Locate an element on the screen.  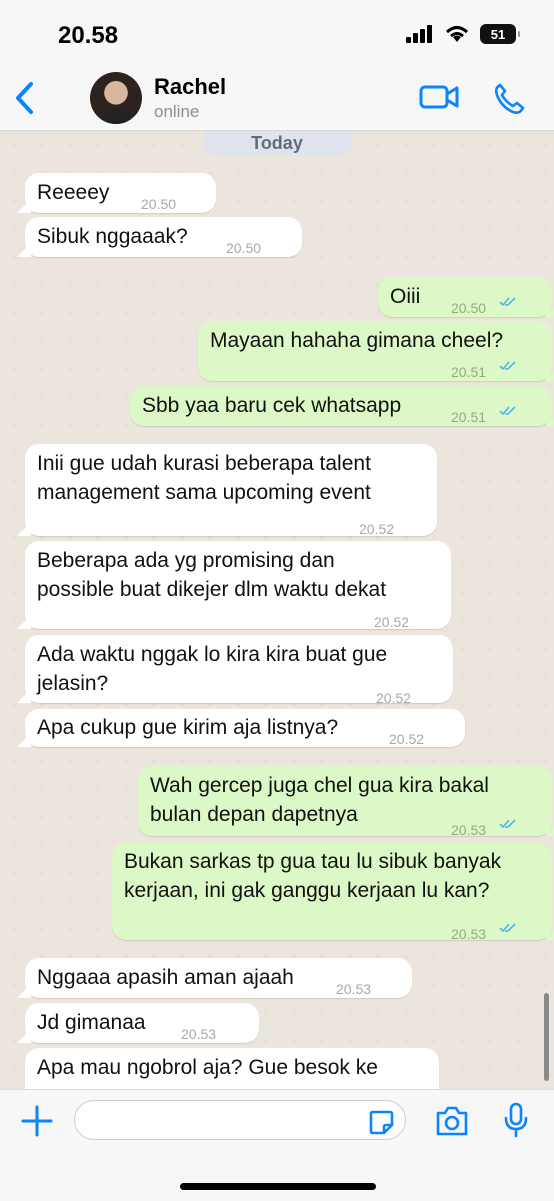
status-time: 20.58 is located at coordinates (88, 35).